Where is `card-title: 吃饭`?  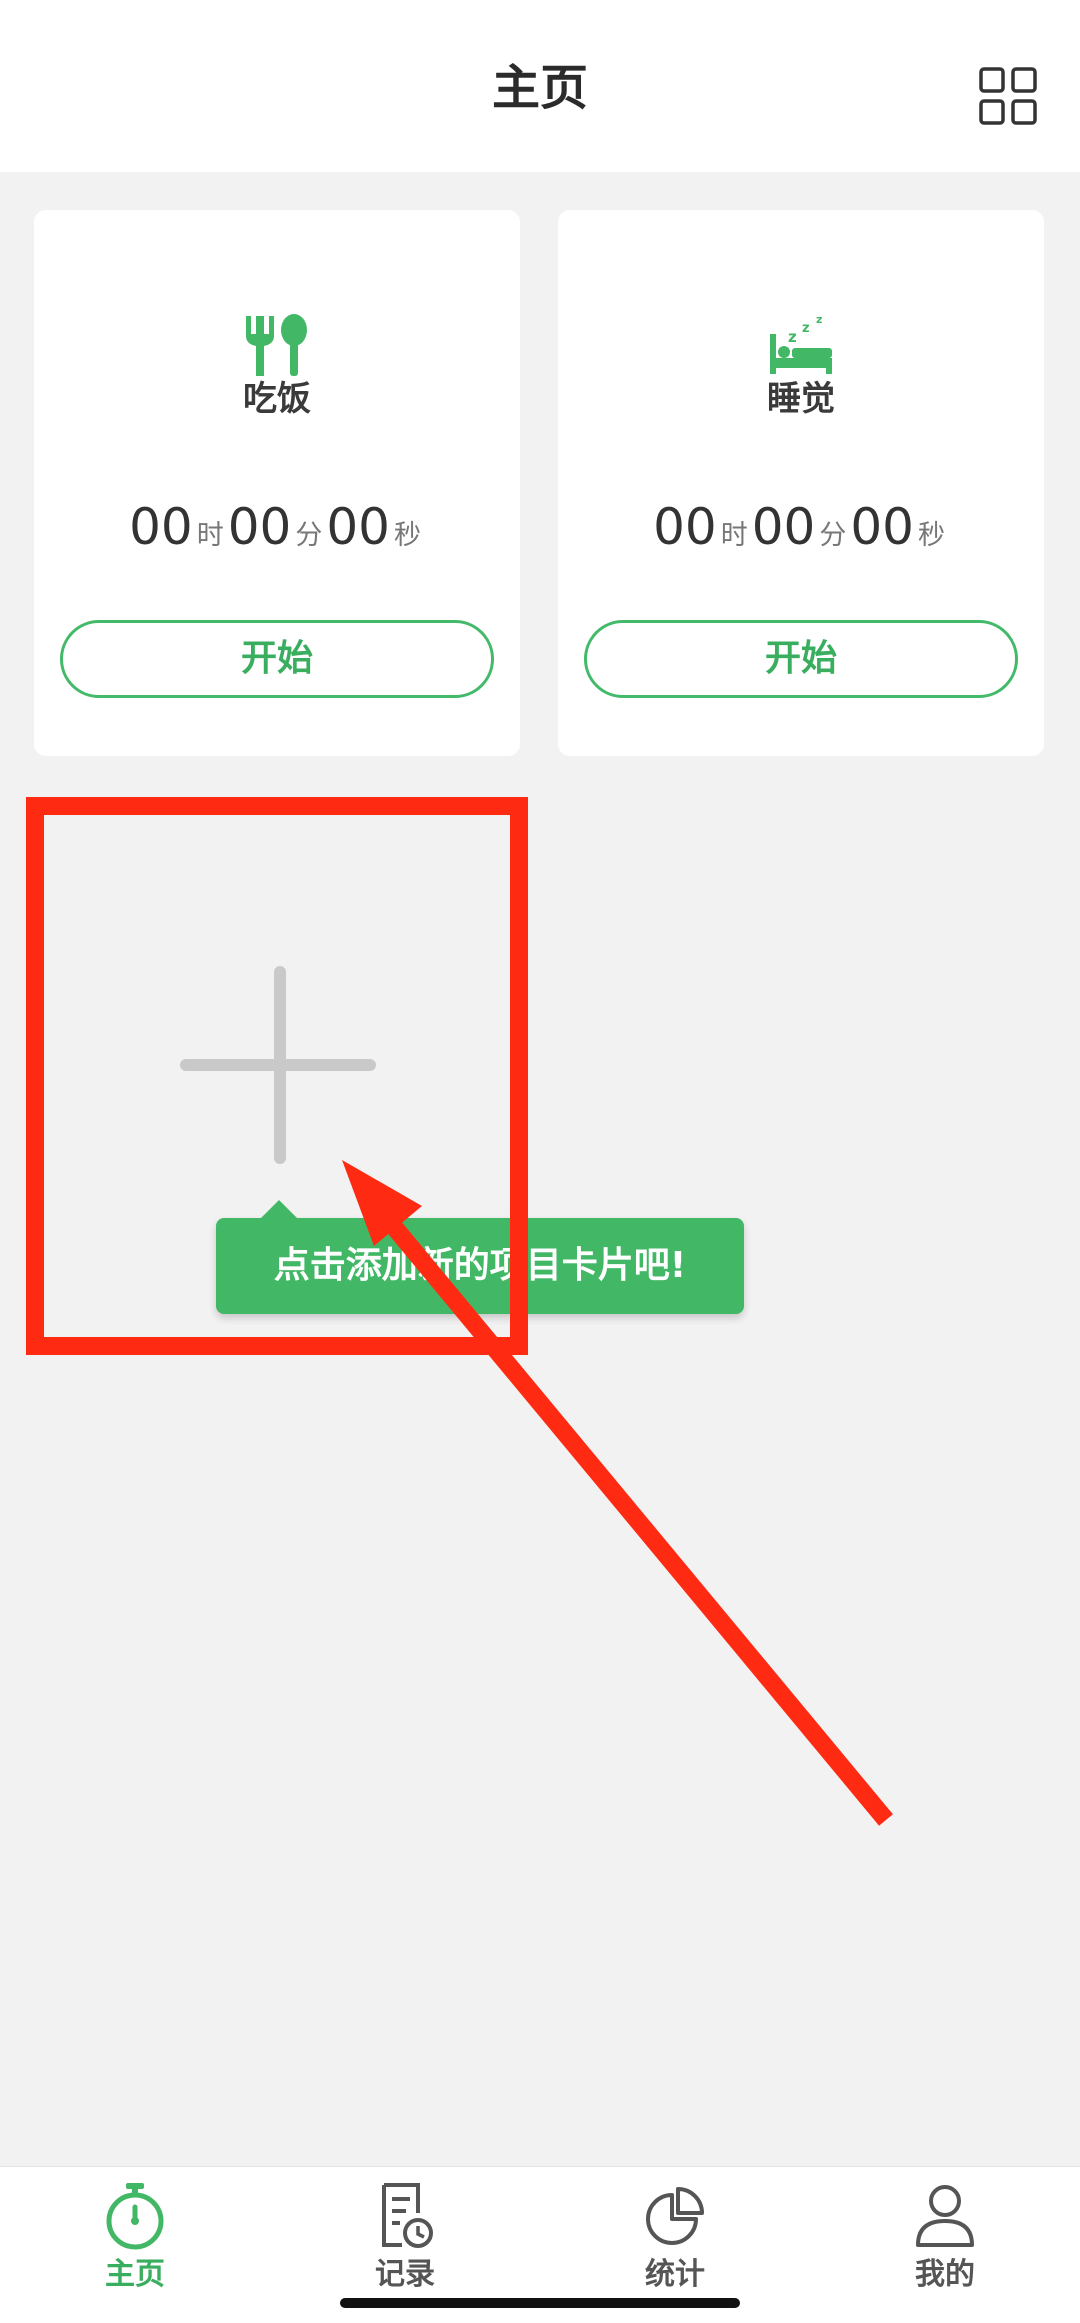
card-title: 吃饭 is located at coordinates (277, 399).